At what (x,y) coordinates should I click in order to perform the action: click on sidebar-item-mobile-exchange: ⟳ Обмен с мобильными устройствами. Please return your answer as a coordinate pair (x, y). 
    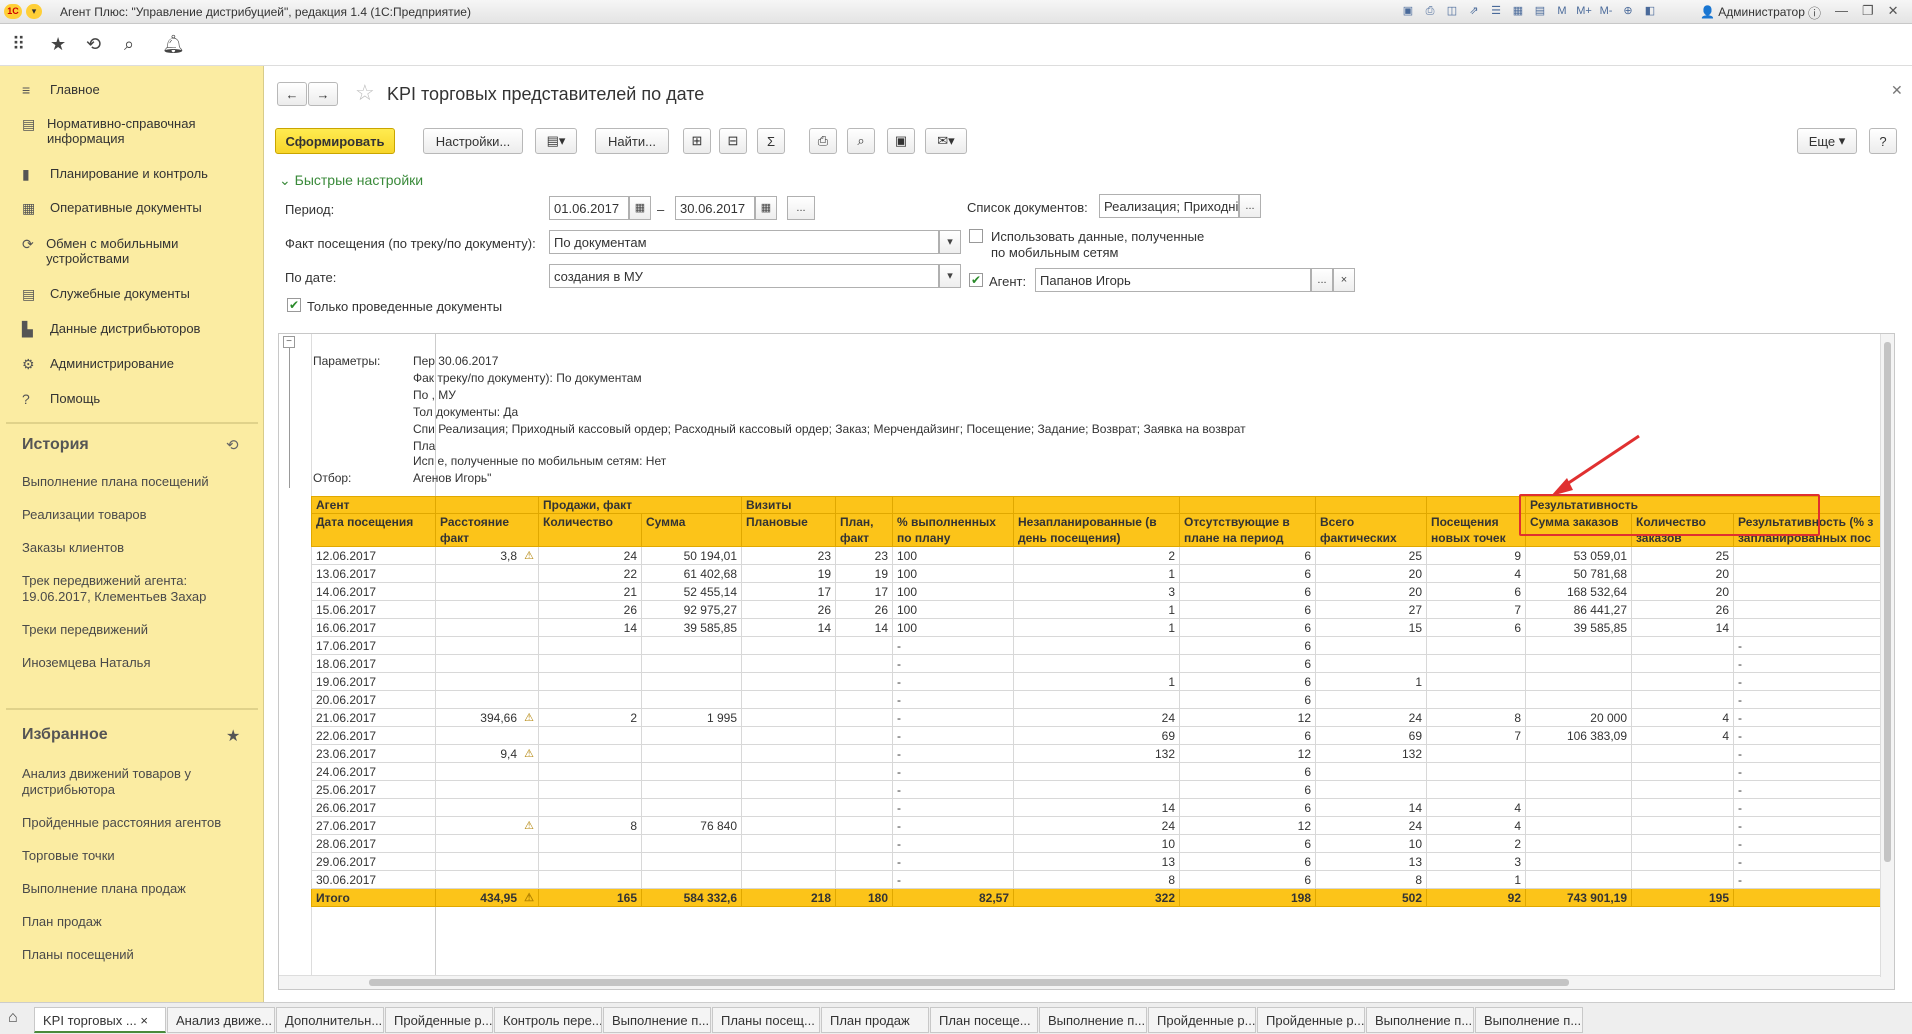
    Looking at the image, I should click on (122, 251).